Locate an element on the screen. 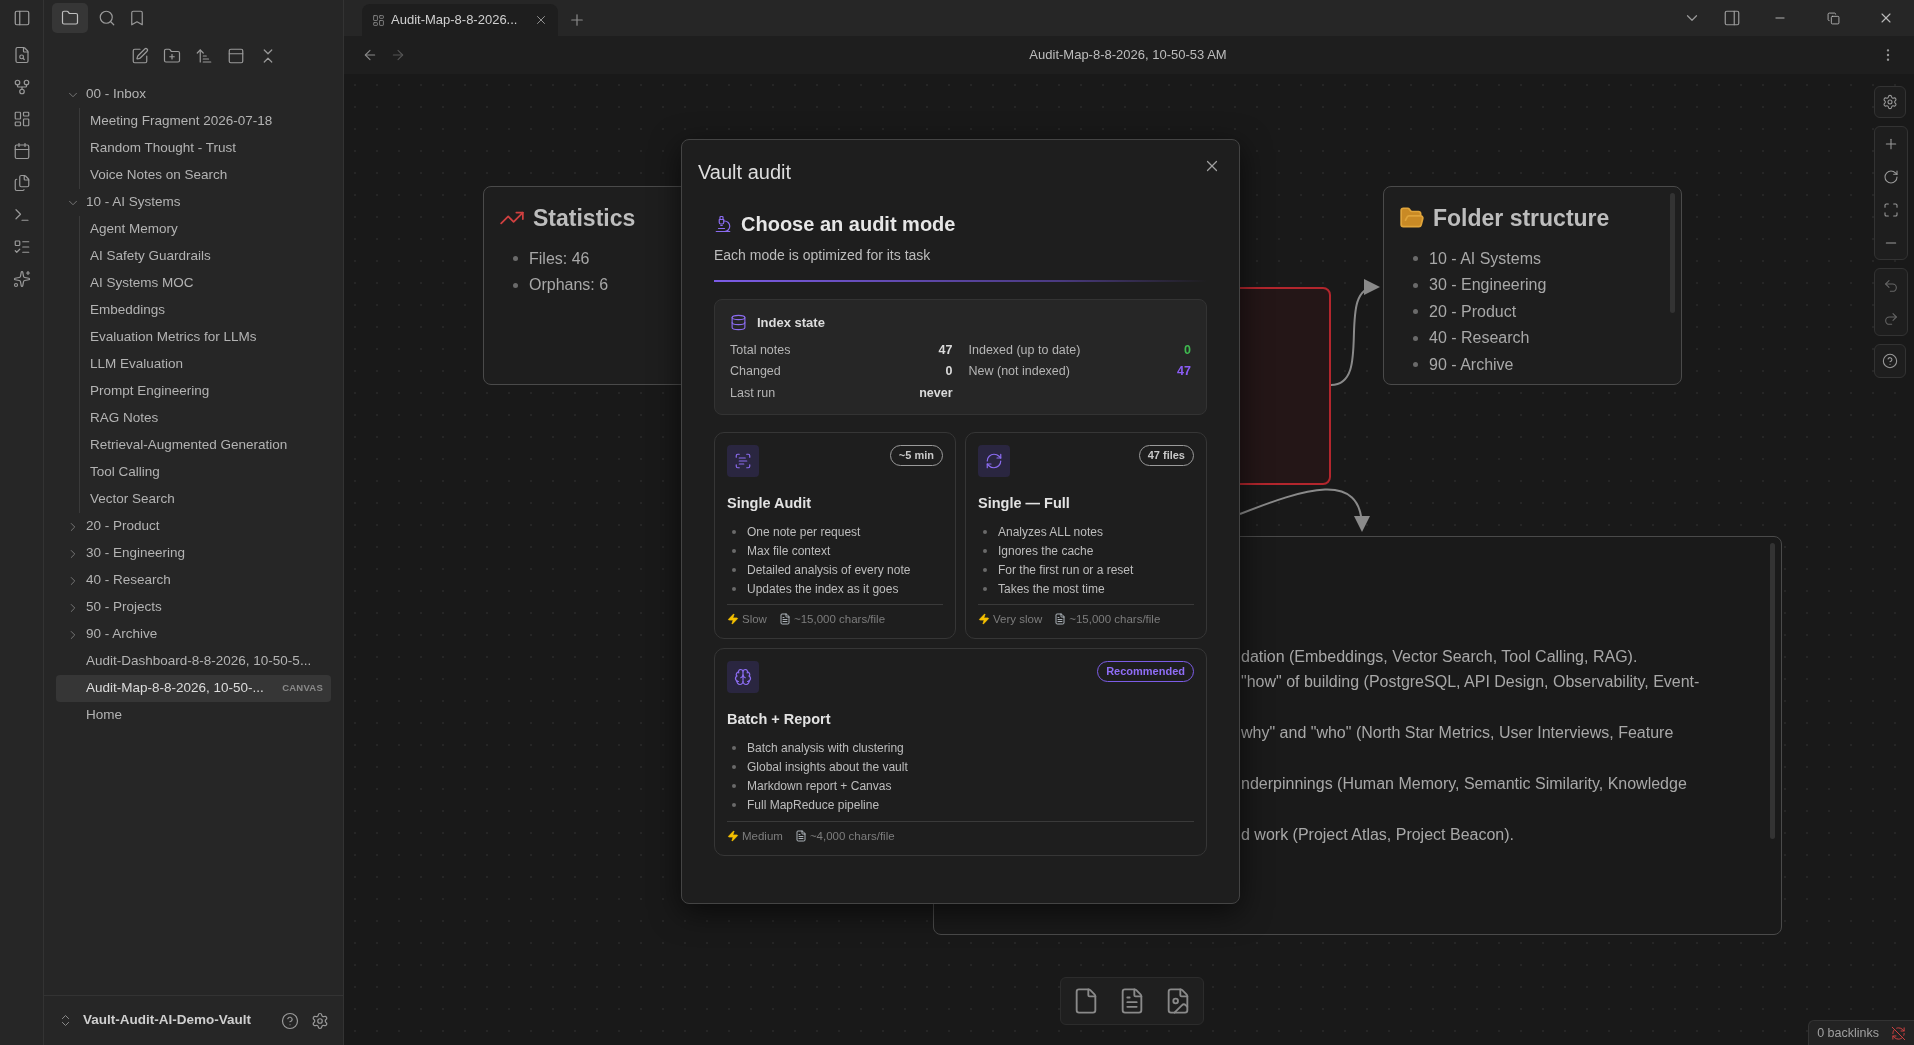 The image size is (1914, 1045). feature-text: Ignores the cache is located at coordinates (1046, 551).